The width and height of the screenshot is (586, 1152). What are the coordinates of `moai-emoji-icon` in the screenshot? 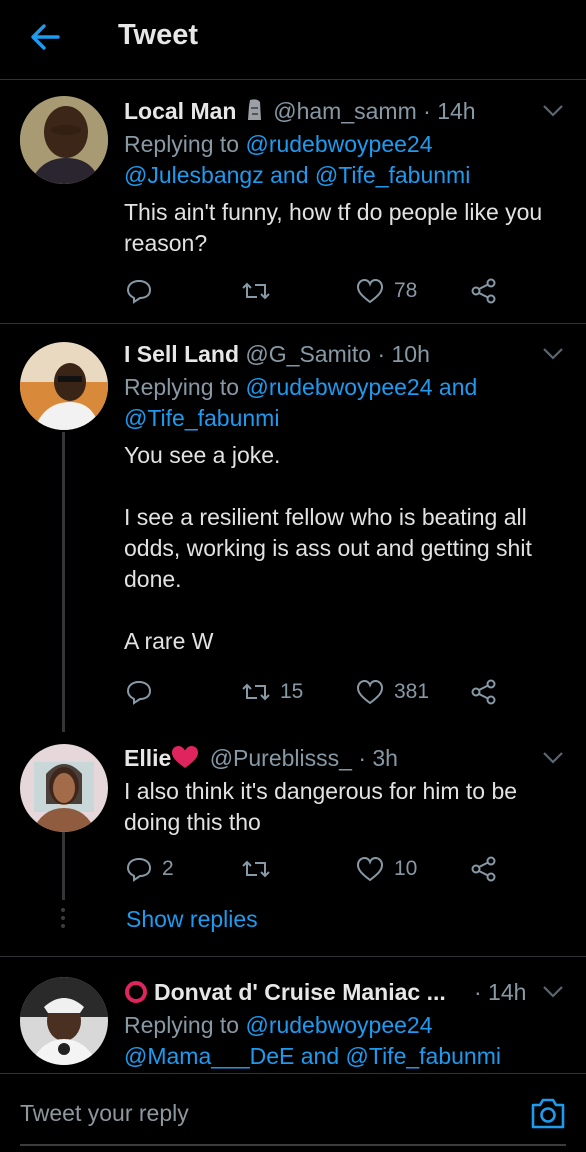 It's located at (254, 109).